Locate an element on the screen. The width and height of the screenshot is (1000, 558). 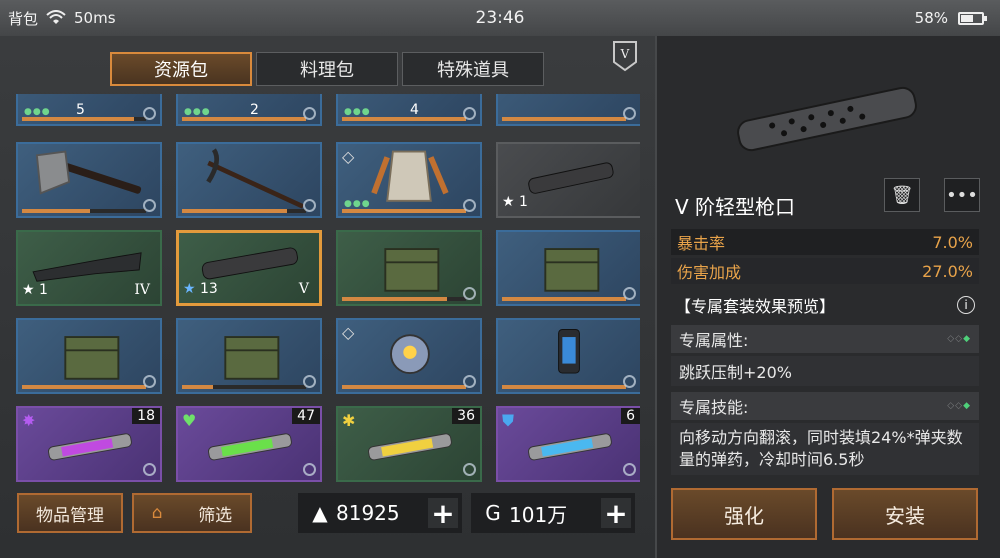
item-slot-drone: ◇ is located at coordinates (409, 356).